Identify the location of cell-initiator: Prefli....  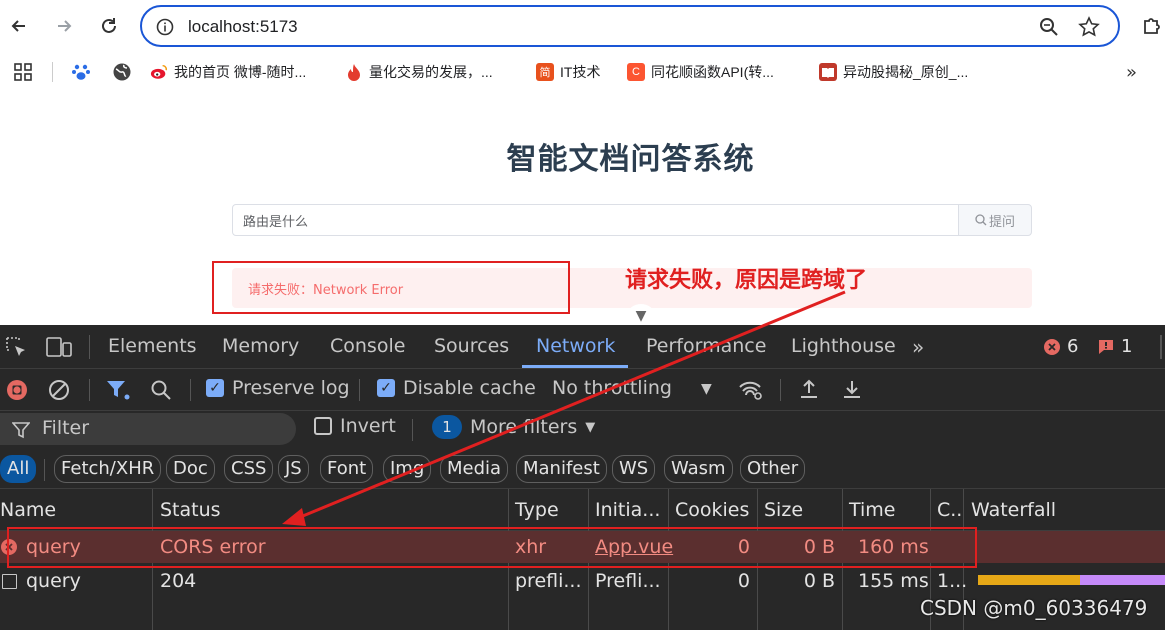
(628, 581).